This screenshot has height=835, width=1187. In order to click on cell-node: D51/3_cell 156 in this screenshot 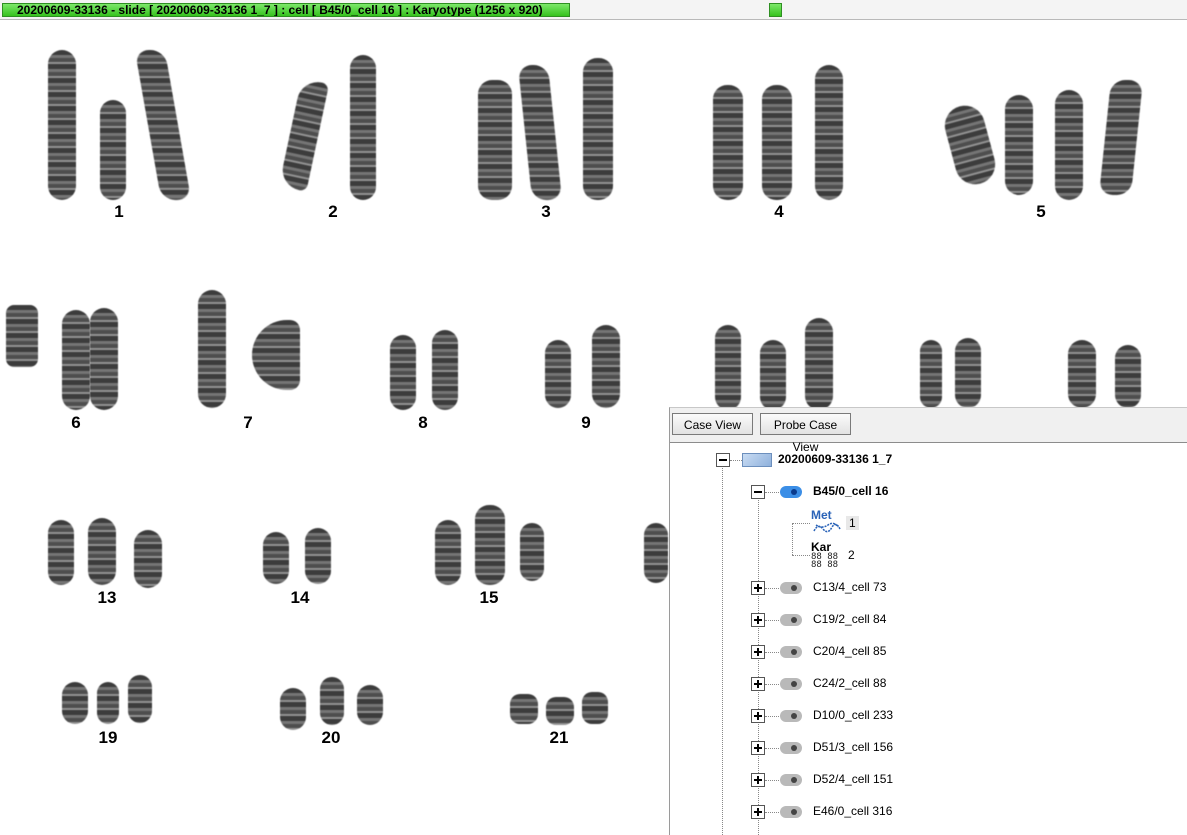, I will do `click(853, 747)`.